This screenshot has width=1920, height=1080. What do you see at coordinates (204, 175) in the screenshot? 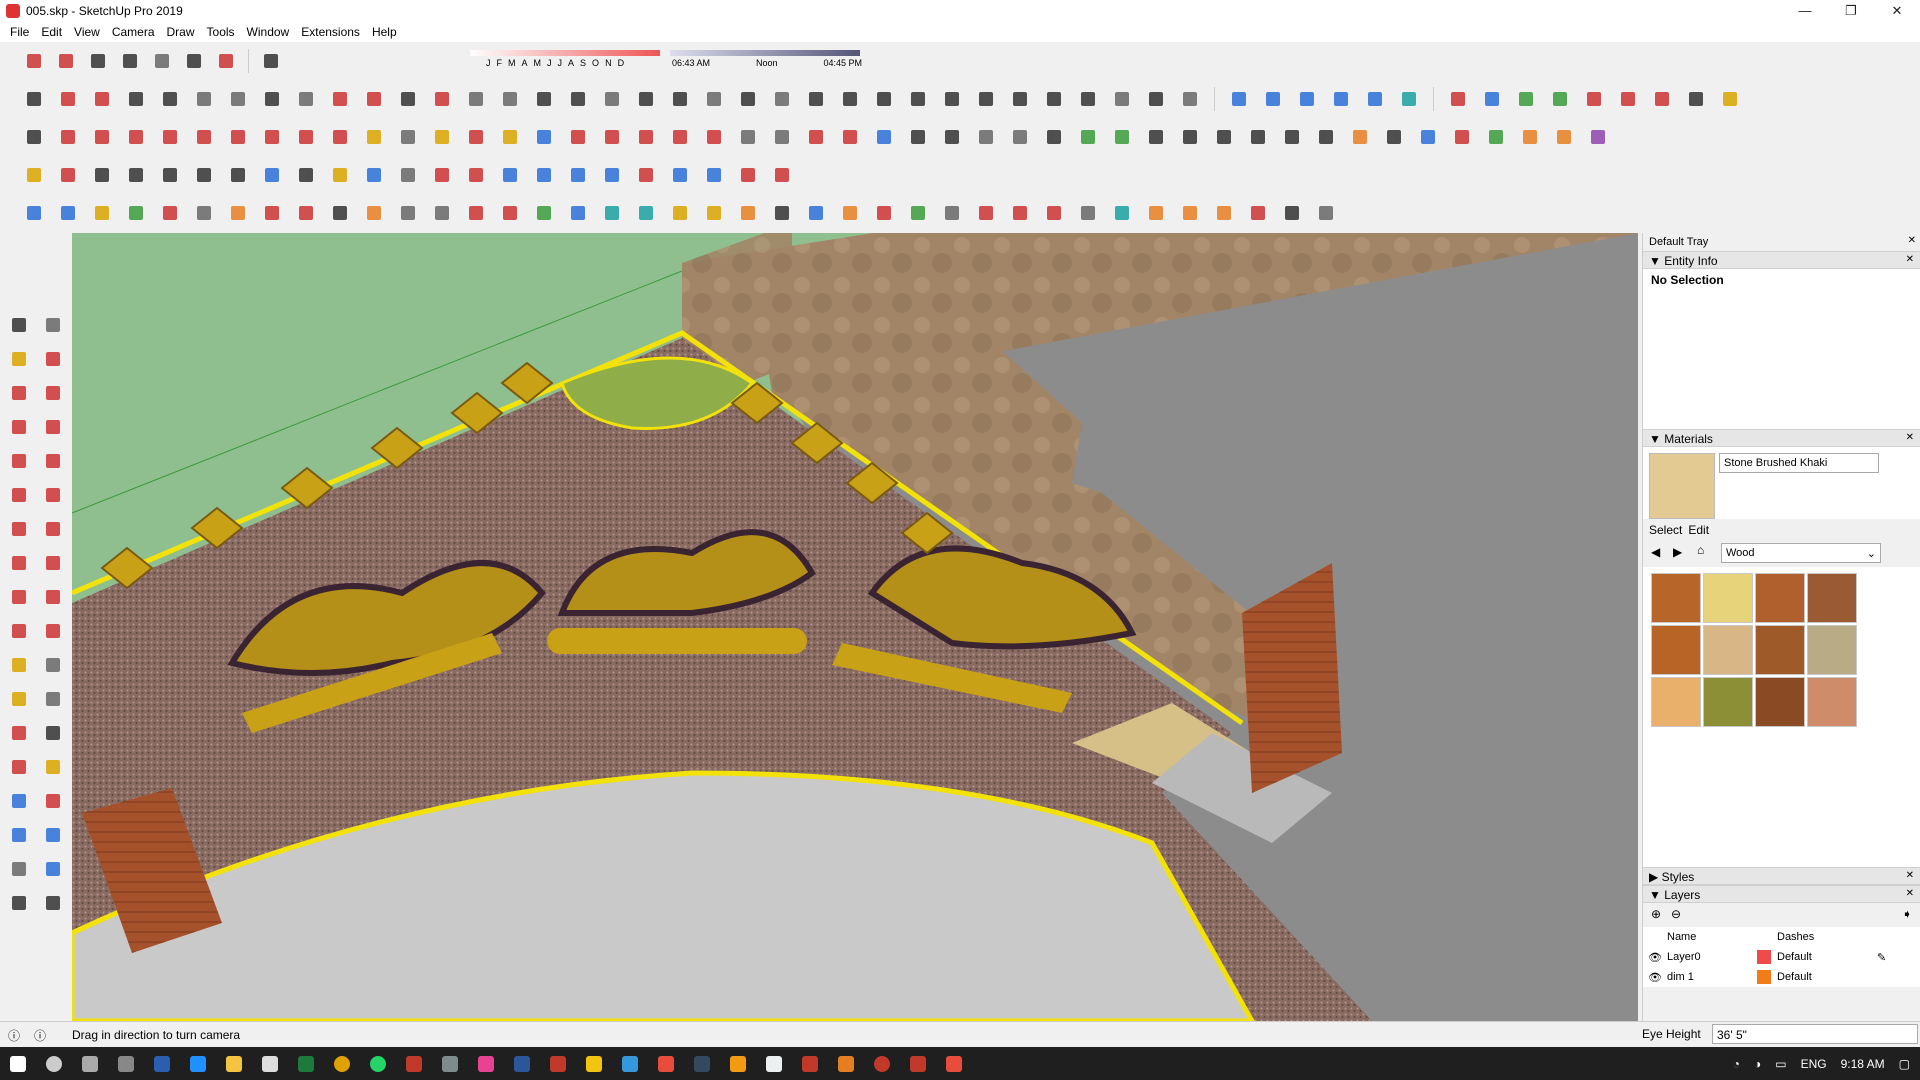
I see `ellipse-icon` at bounding box center [204, 175].